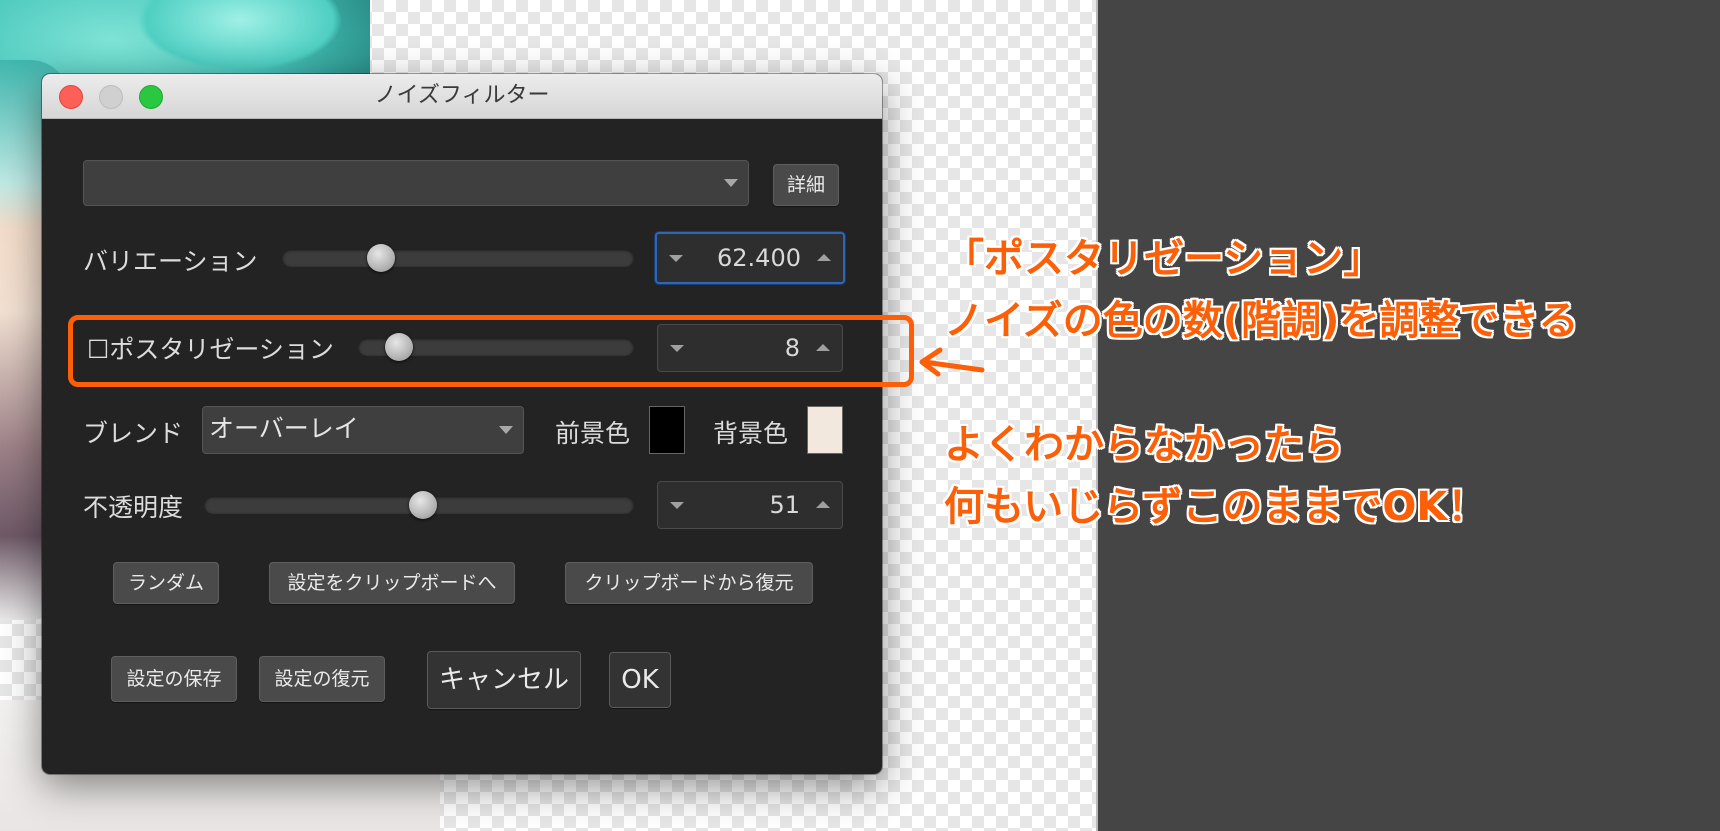 The image size is (1720, 831). I want to click on random-button: ランダム, so click(166, 583).